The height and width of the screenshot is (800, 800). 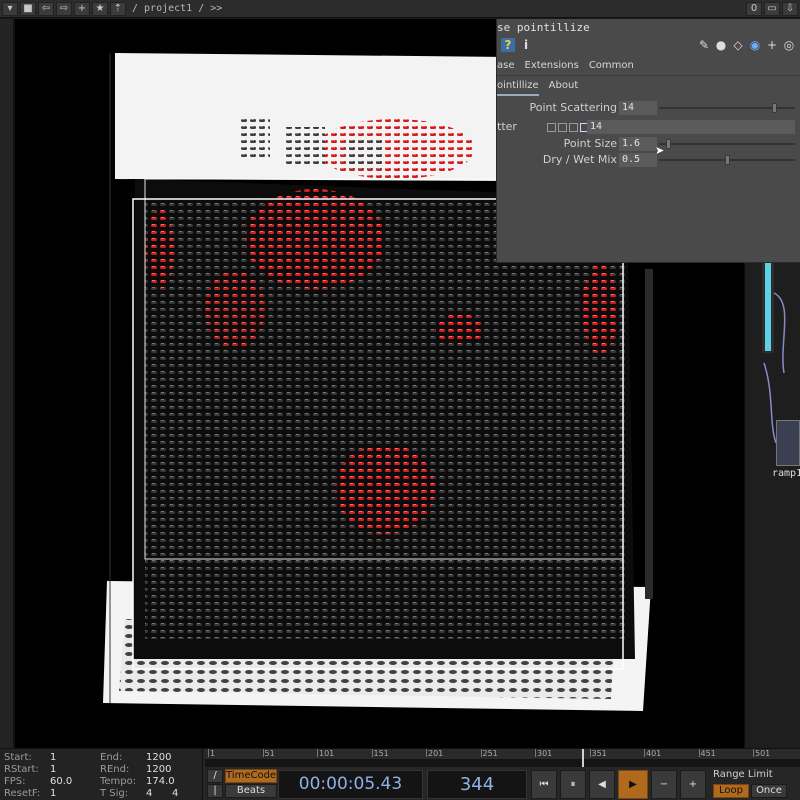 I want to click on step-plus-icon: +, so click(x=693, y=784).